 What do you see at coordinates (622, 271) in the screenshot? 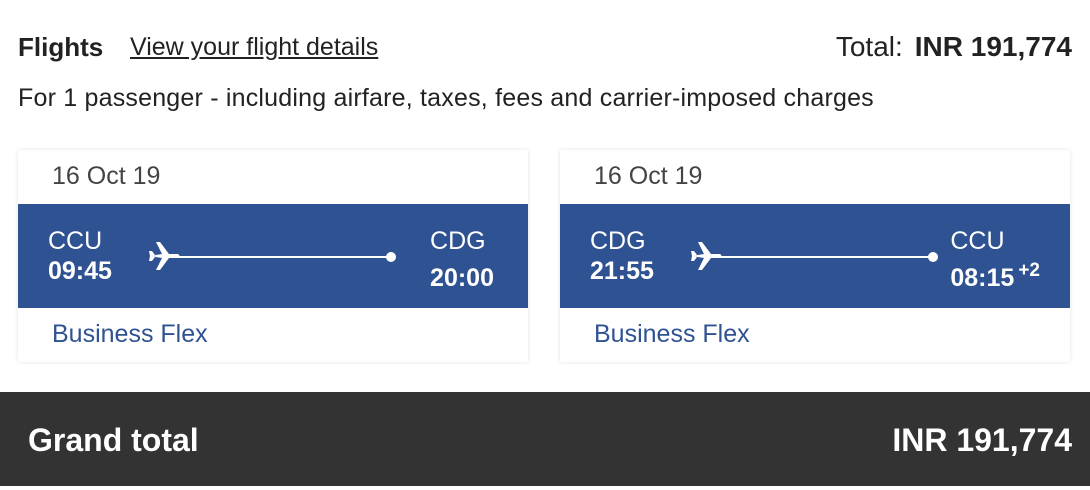
I see `departure-time: 21:55` at bounding box center [622, 271].